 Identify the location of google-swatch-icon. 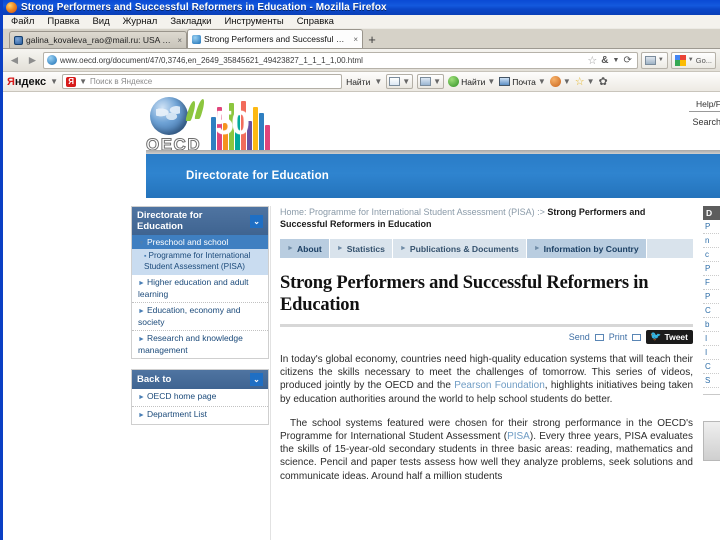
(680, 60).